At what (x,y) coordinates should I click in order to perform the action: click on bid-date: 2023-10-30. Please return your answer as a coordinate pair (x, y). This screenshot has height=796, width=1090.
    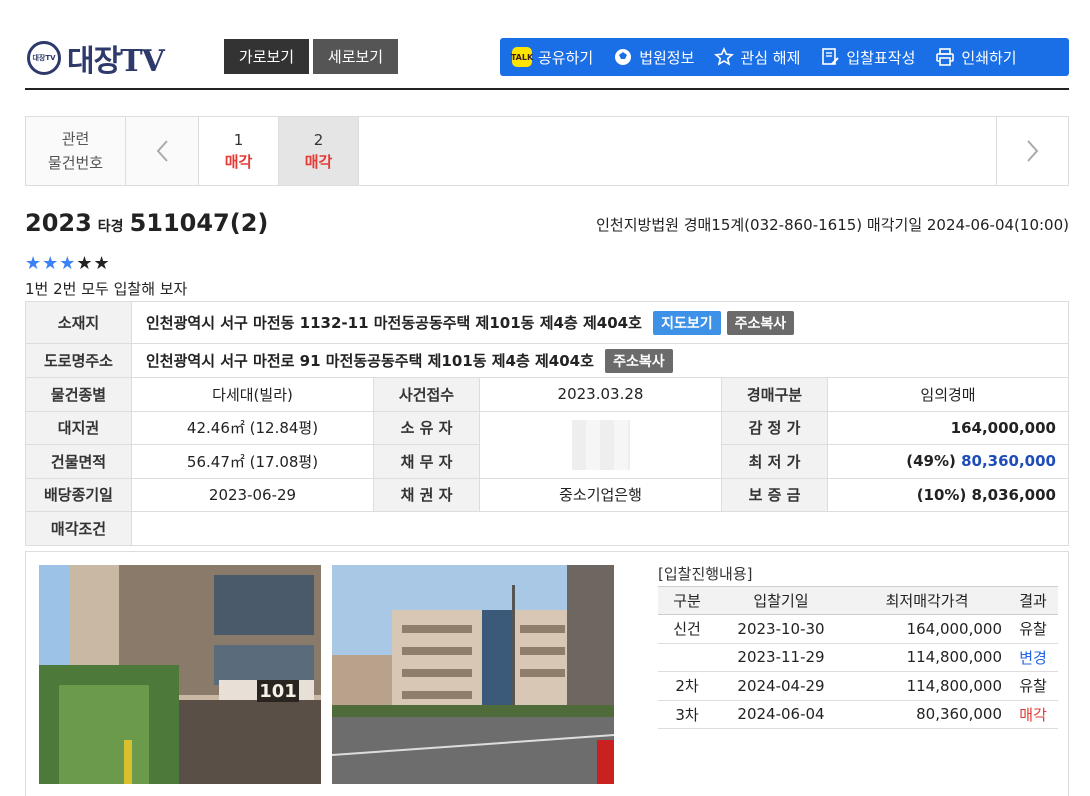
    Looking at the image, I should click on (781, 629).